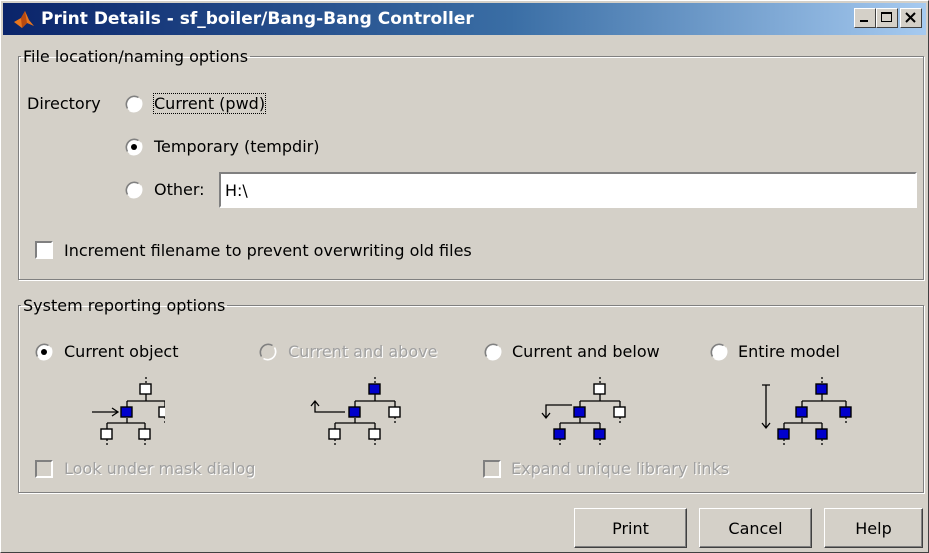 Image resolution: width=929 pixels, height=553 pixels. Describe the element at coordinates (568, 190) in the screenshot. I see `other-directory-input` at that location.